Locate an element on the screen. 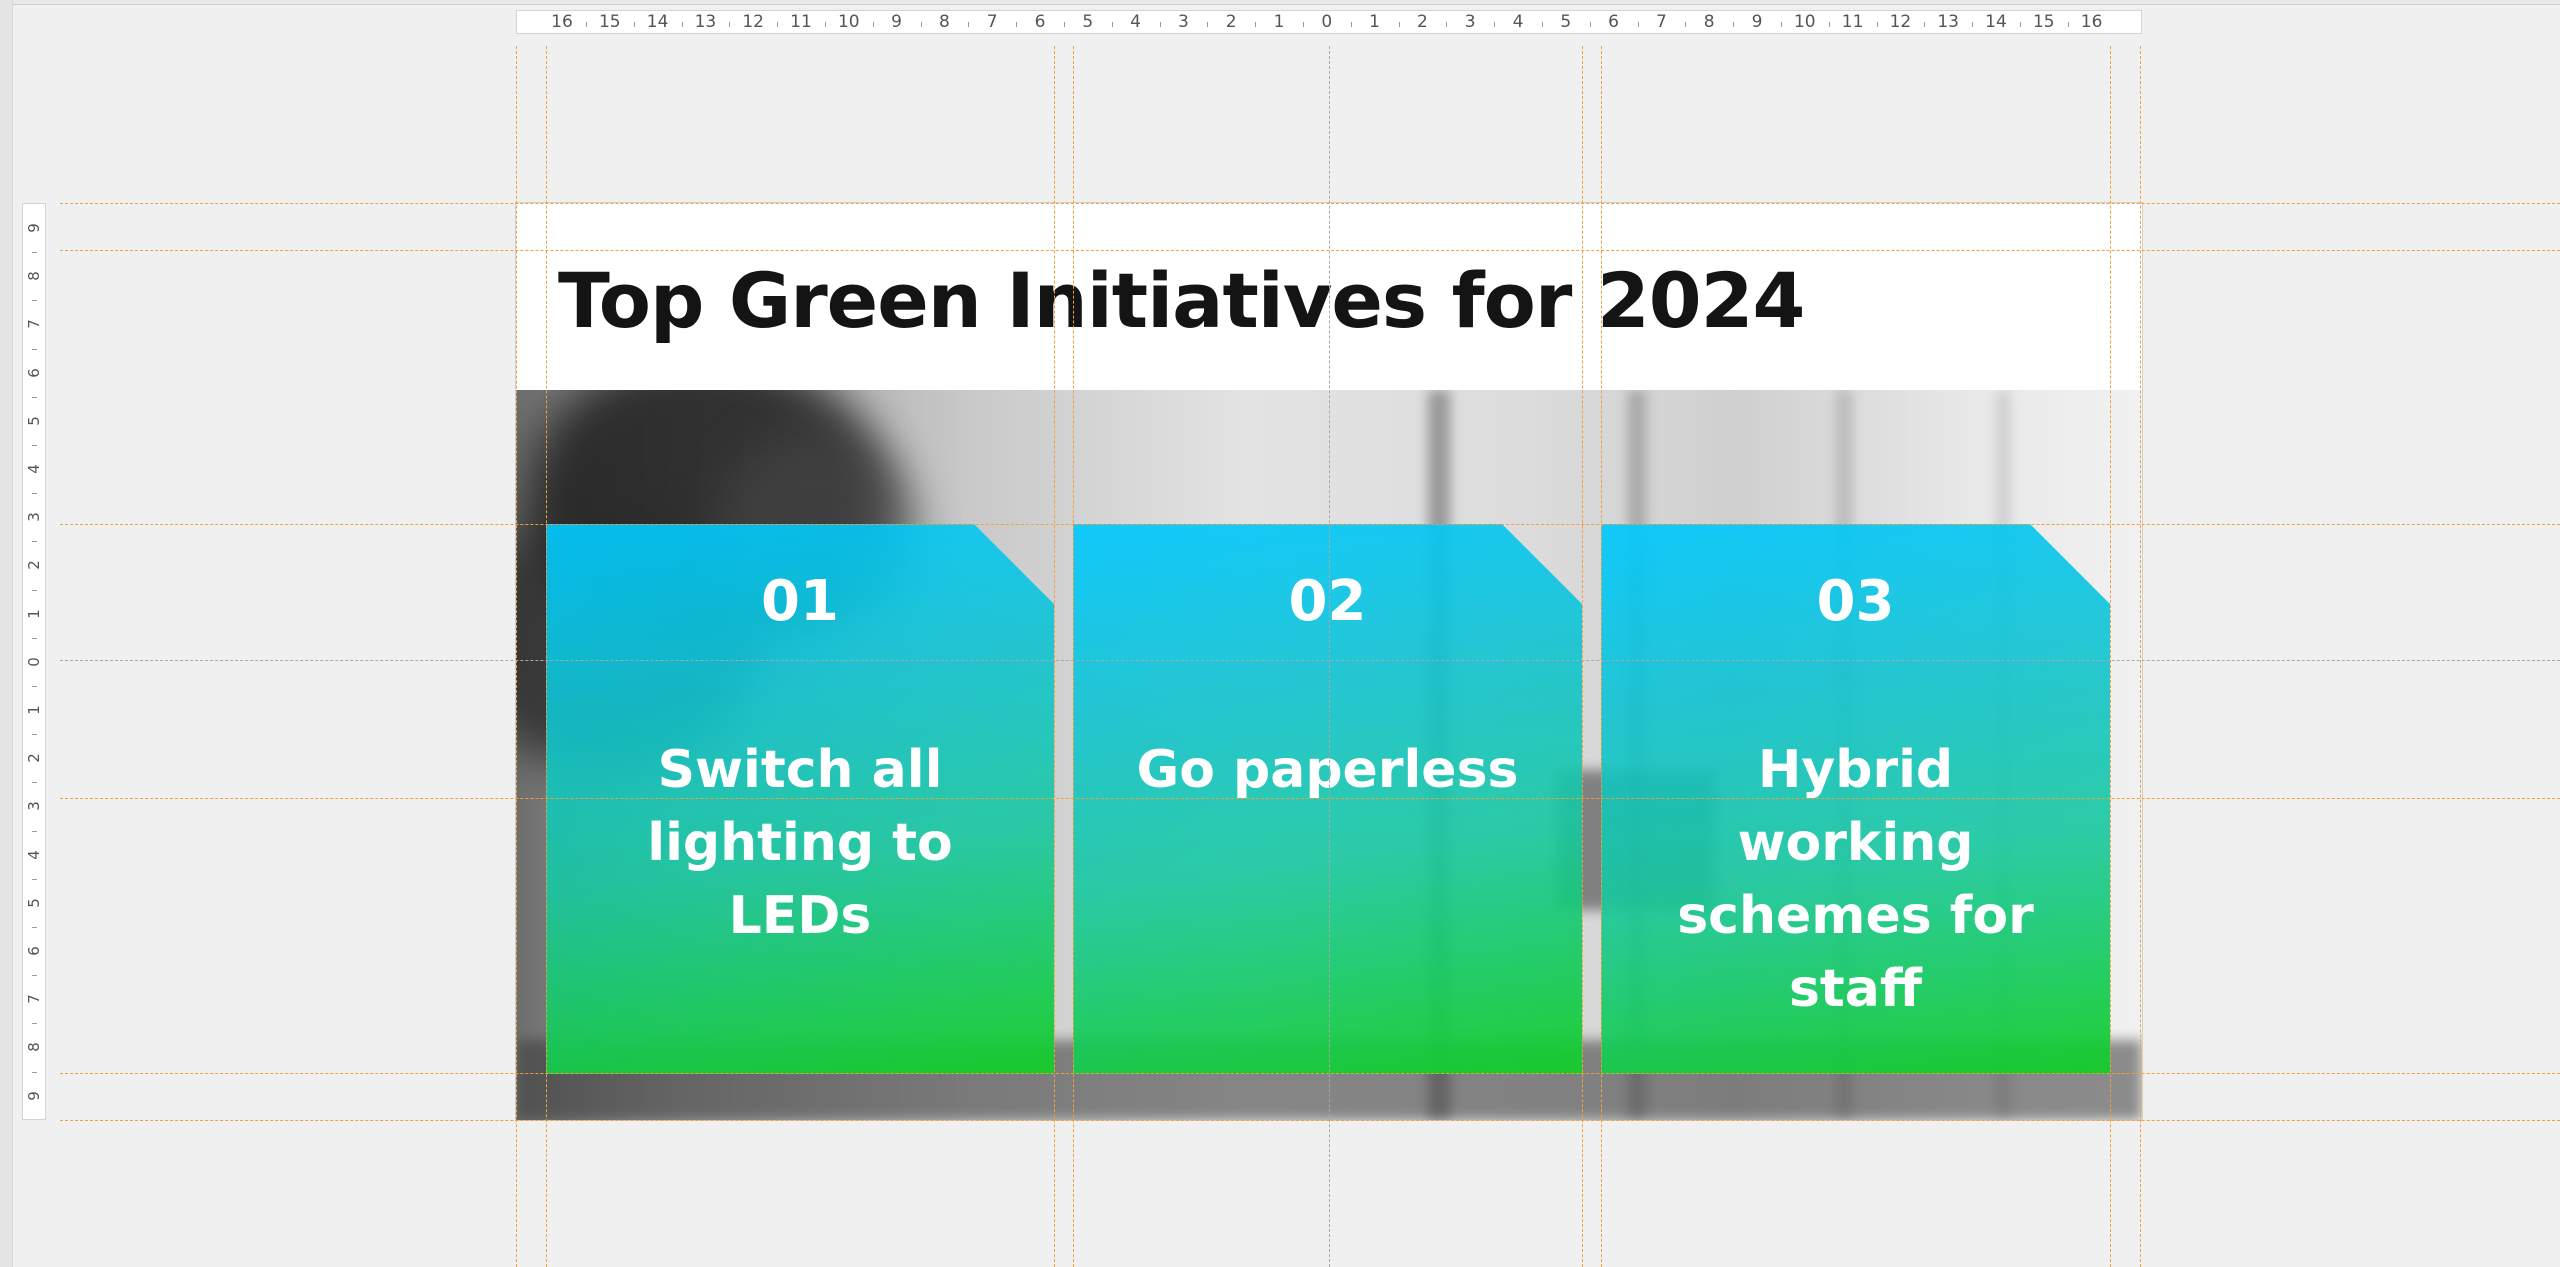 This screenshot has width=2560, height=1267. initiative-card-1: 01 Switch all lighting to LEDs is located at coordinates (800, 799).